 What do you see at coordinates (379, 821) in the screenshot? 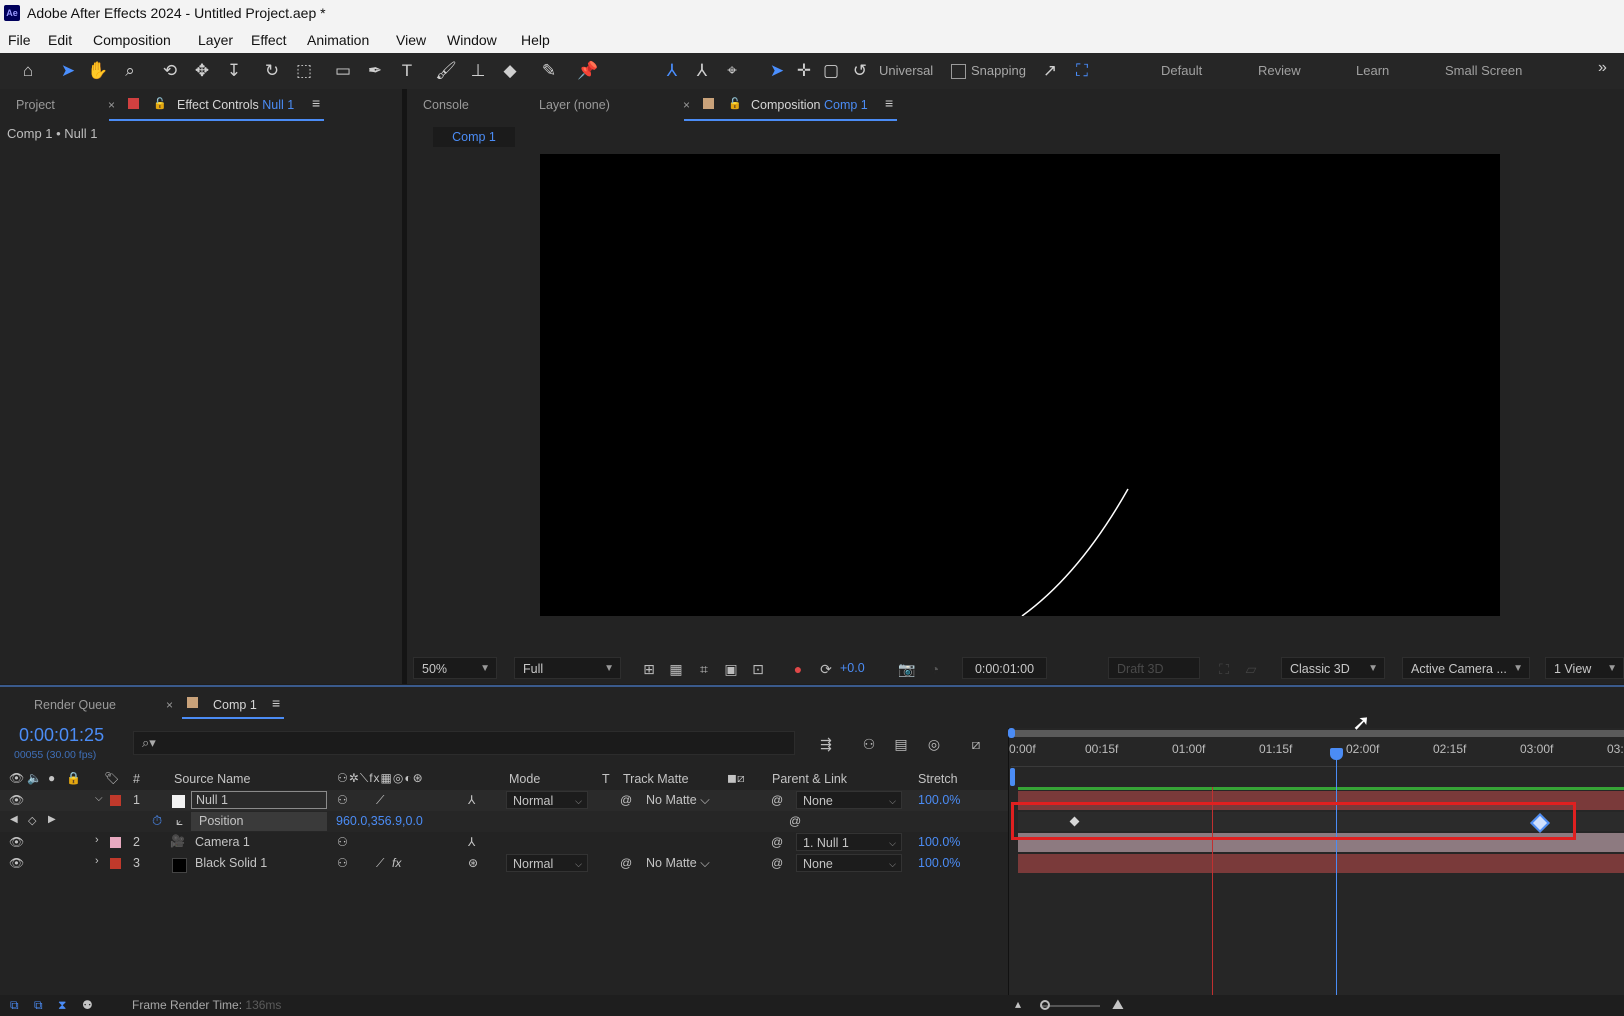
I see `position-value: 960.0,356.9,0.0` at bounding box center [379, 821].